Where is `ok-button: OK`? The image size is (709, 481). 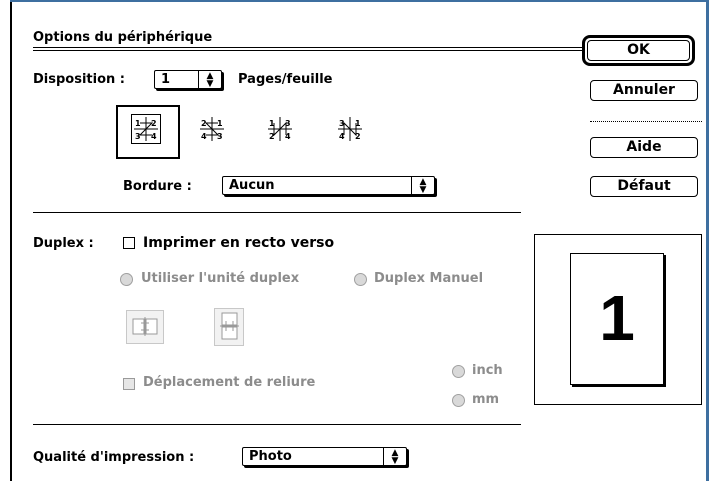
ok-button: OK is located at coordinates (638, 50).